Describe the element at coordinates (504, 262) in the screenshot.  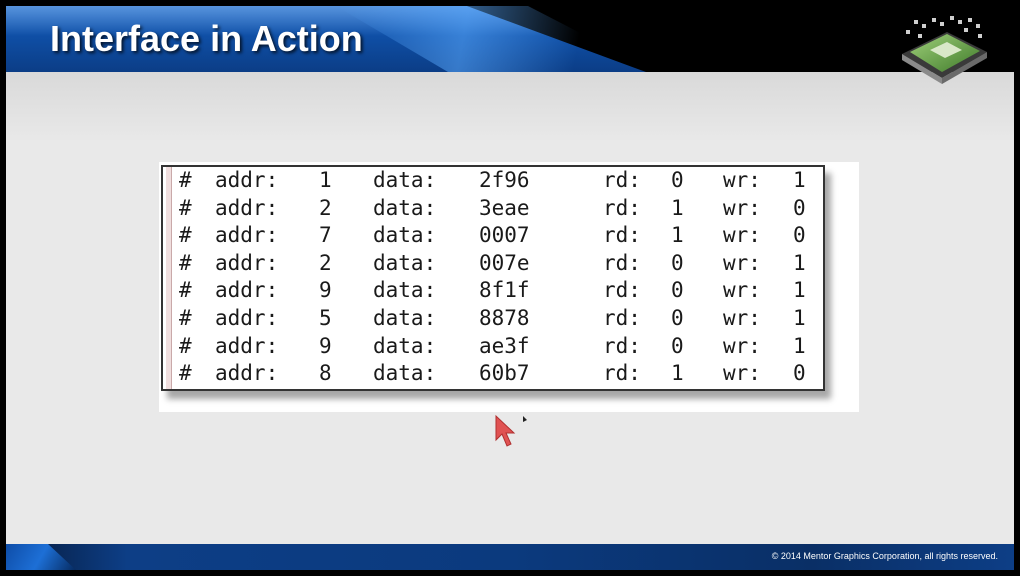
I see `data-value: 007e` at that location.